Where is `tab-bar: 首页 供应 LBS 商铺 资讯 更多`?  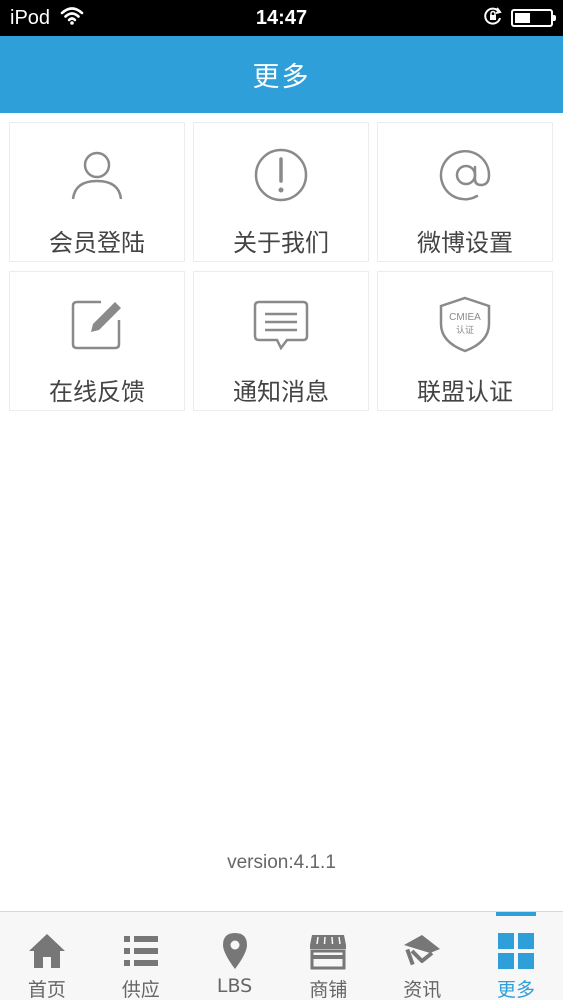
tab-bar: 首页 供应 LBS 商铺 资讯 更多 is located at coordinates (281, 955).